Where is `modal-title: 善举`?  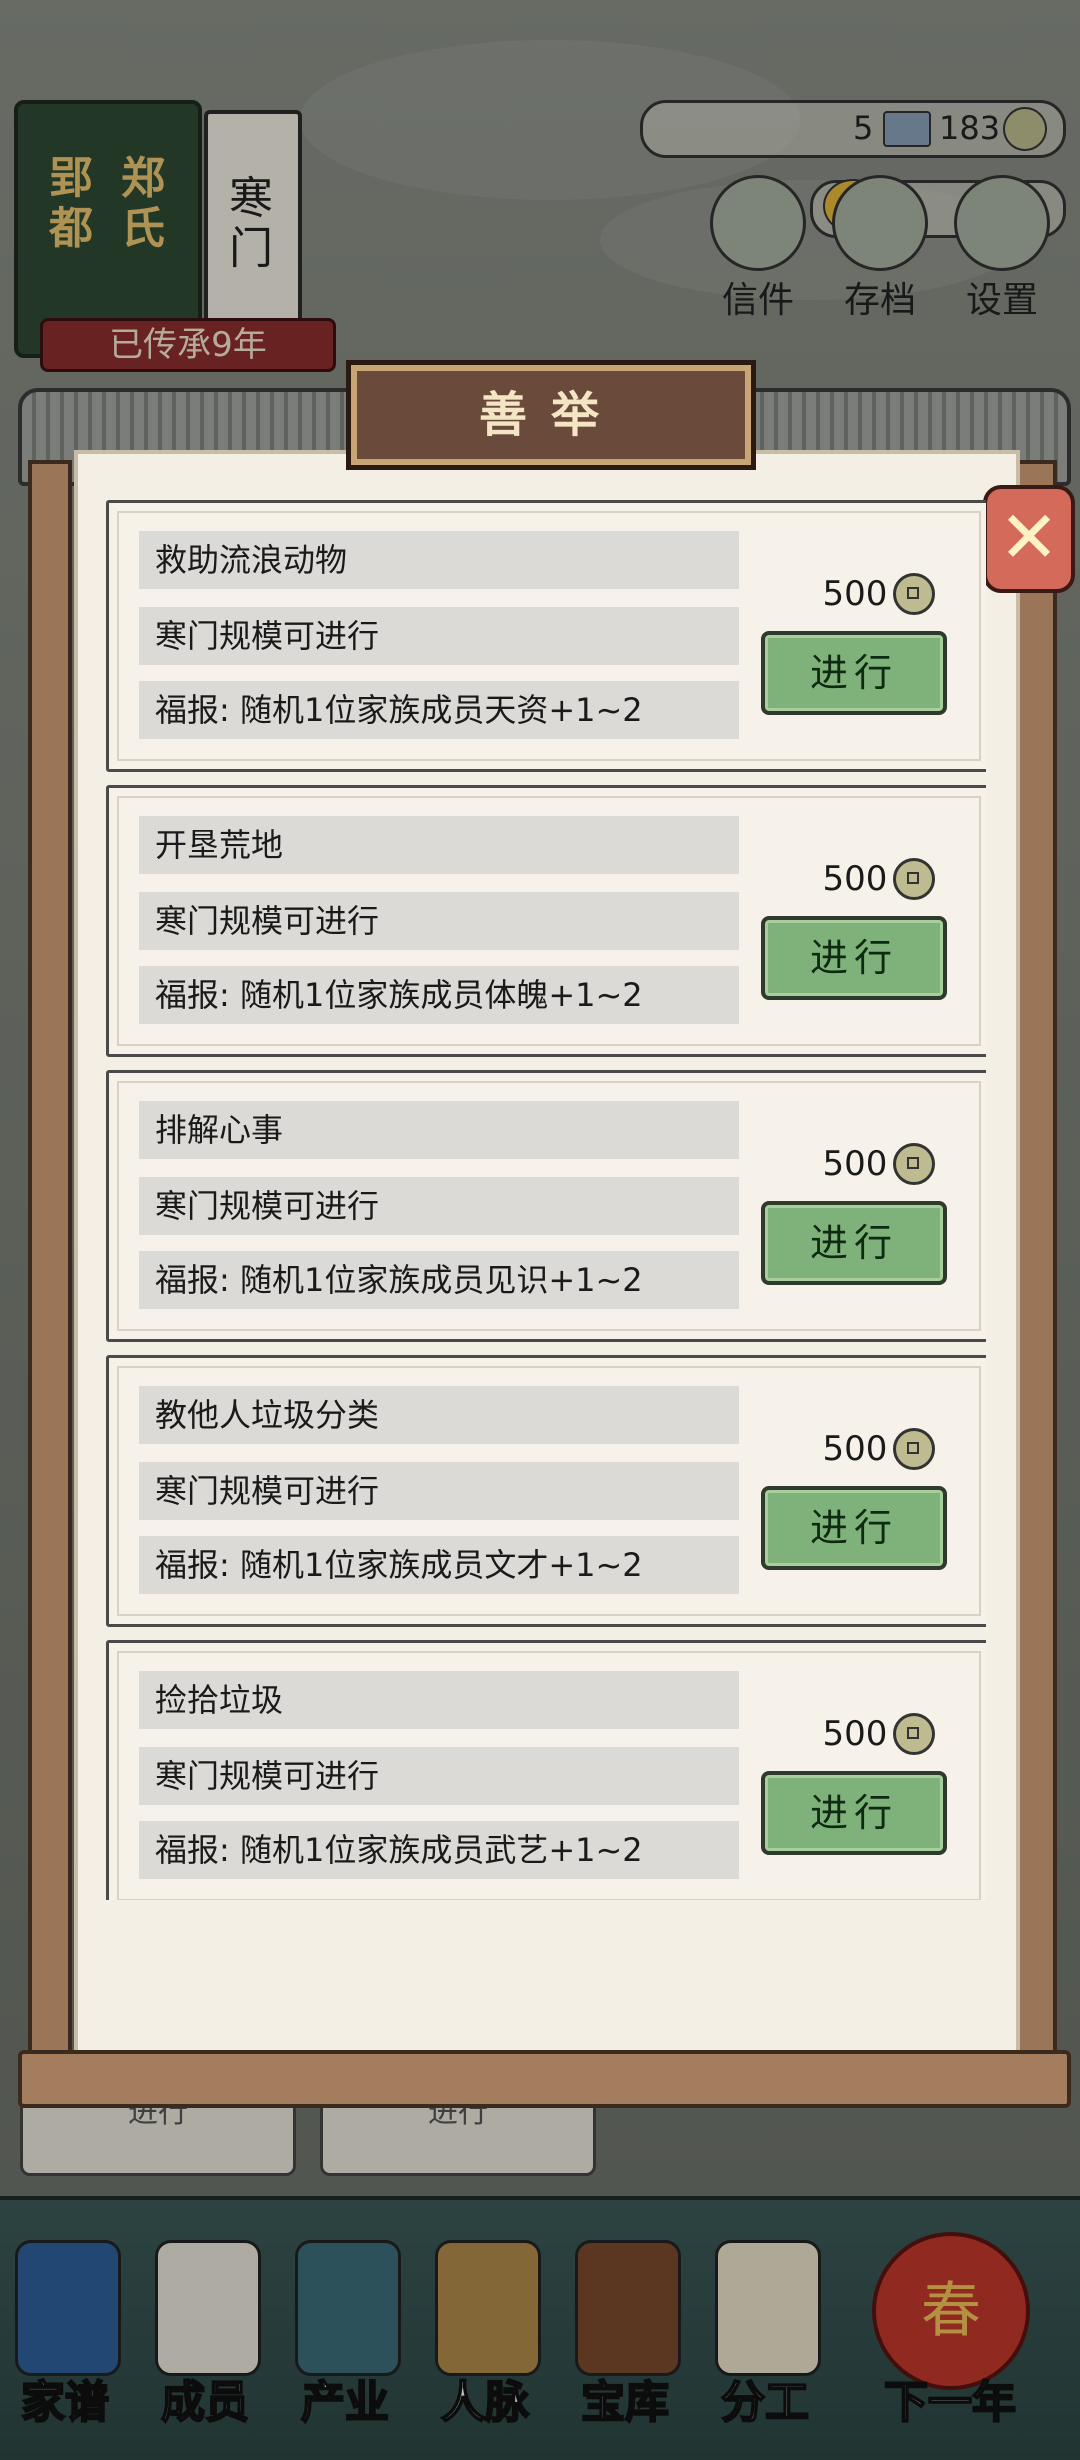
modal-title: 善举 is located at coordinates (550, 415).